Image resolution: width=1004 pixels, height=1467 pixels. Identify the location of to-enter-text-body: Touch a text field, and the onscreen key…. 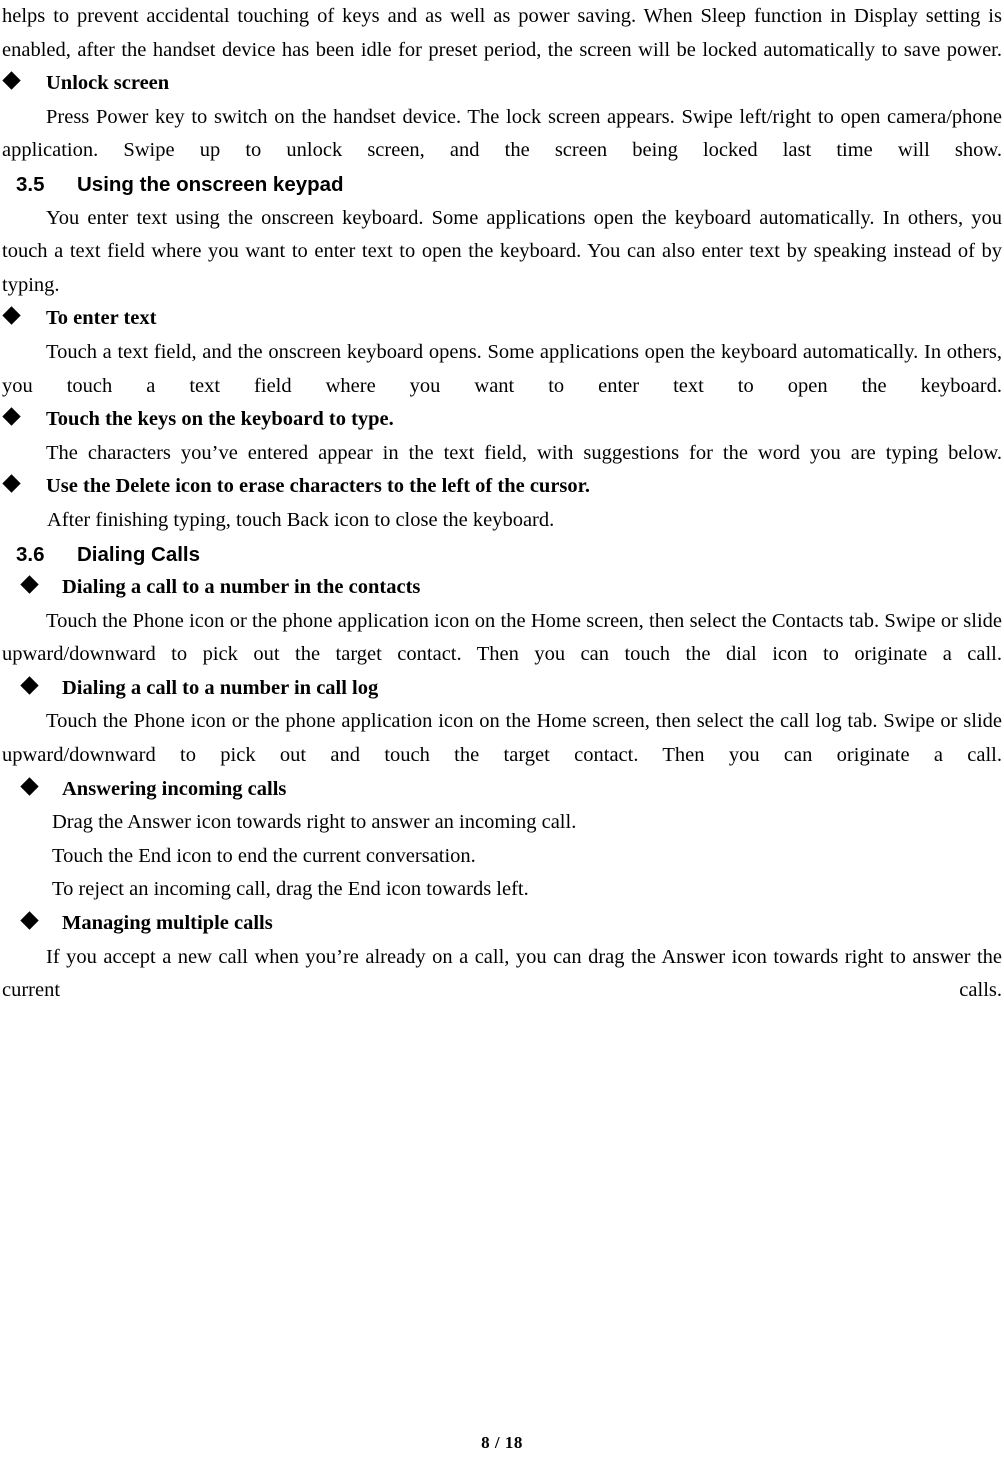
(502, 368).